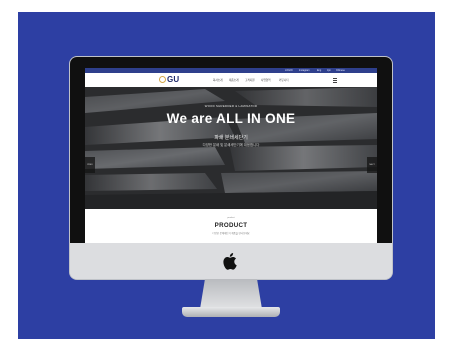 This screenshot has height=349, width=454. What do you see at coordinates (372, 165) in the screenshot?
I see `slider-next-button: NEXT` at bounding box center [372, 165].